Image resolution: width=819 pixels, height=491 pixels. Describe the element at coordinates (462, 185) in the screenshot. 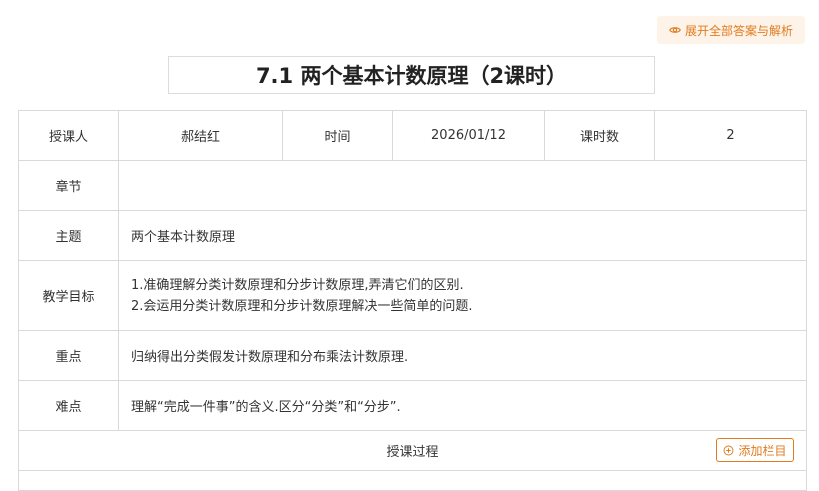

I see `chapter-value` at that location.